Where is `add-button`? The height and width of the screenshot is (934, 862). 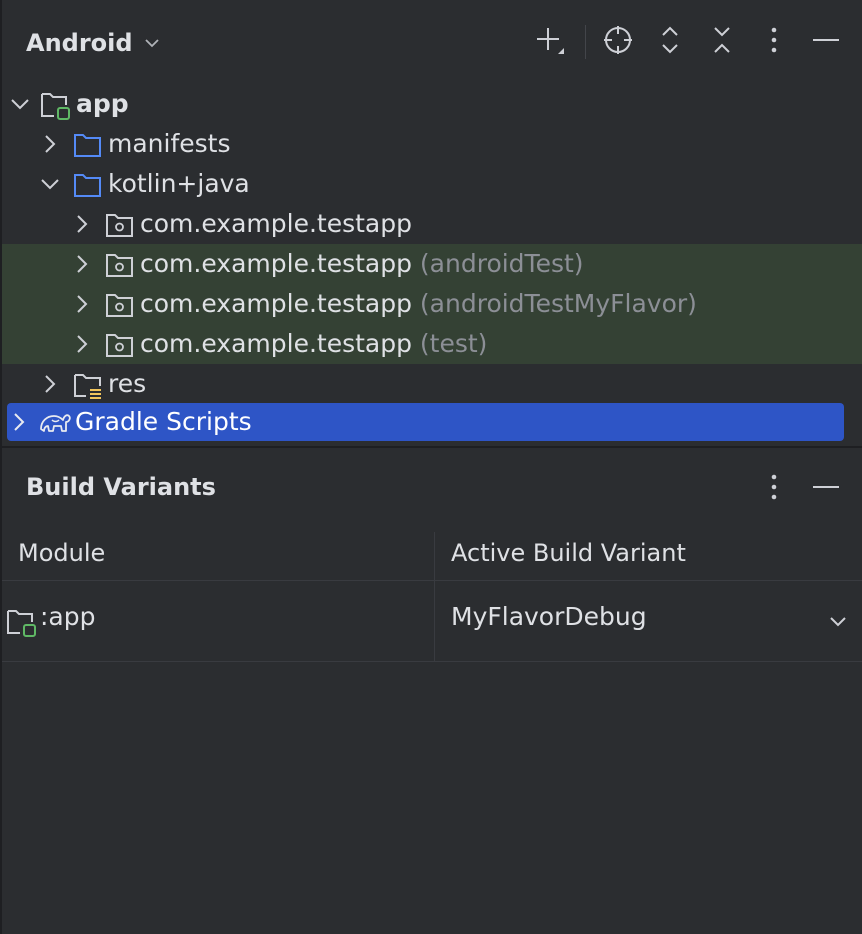
add-button is located at coordinates (550, 42).